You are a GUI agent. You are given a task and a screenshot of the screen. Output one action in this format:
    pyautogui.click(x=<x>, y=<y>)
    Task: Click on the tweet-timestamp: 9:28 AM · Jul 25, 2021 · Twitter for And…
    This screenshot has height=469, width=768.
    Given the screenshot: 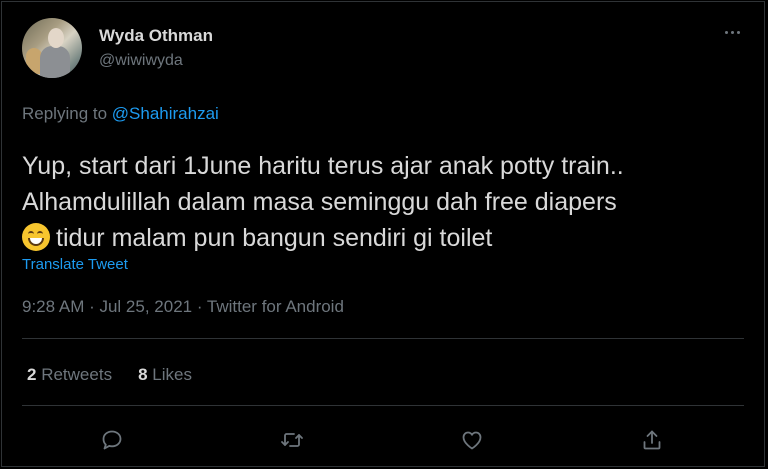 What is the action you would take?
    pyautogui.click(x=183, y=307)
    